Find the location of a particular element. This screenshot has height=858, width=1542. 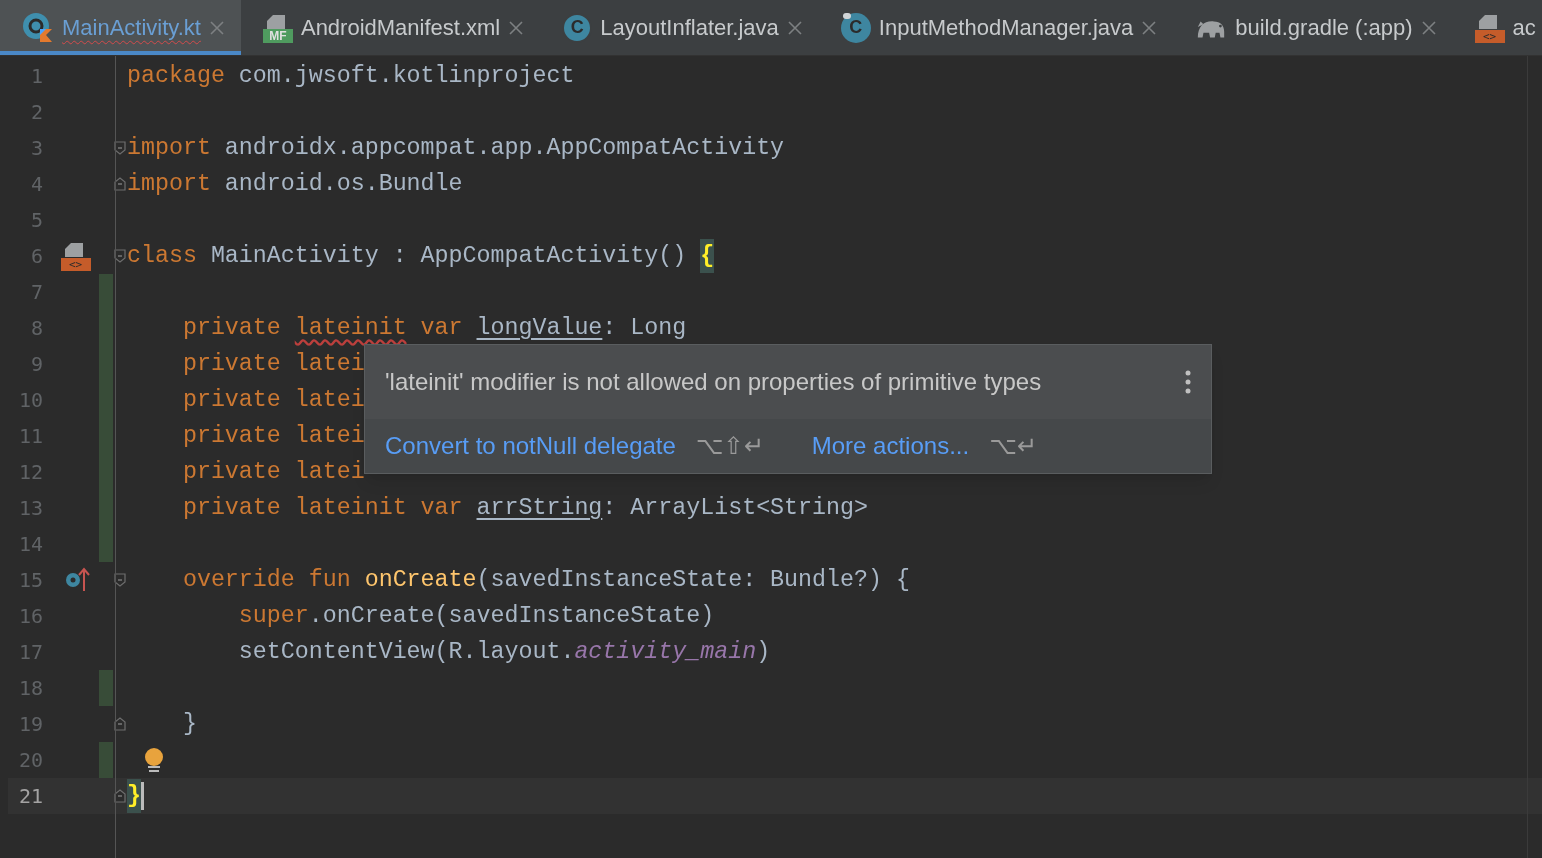

code-text: androidx.appcompat.app.AppCompatActivity is located at coordinates (504, 148).